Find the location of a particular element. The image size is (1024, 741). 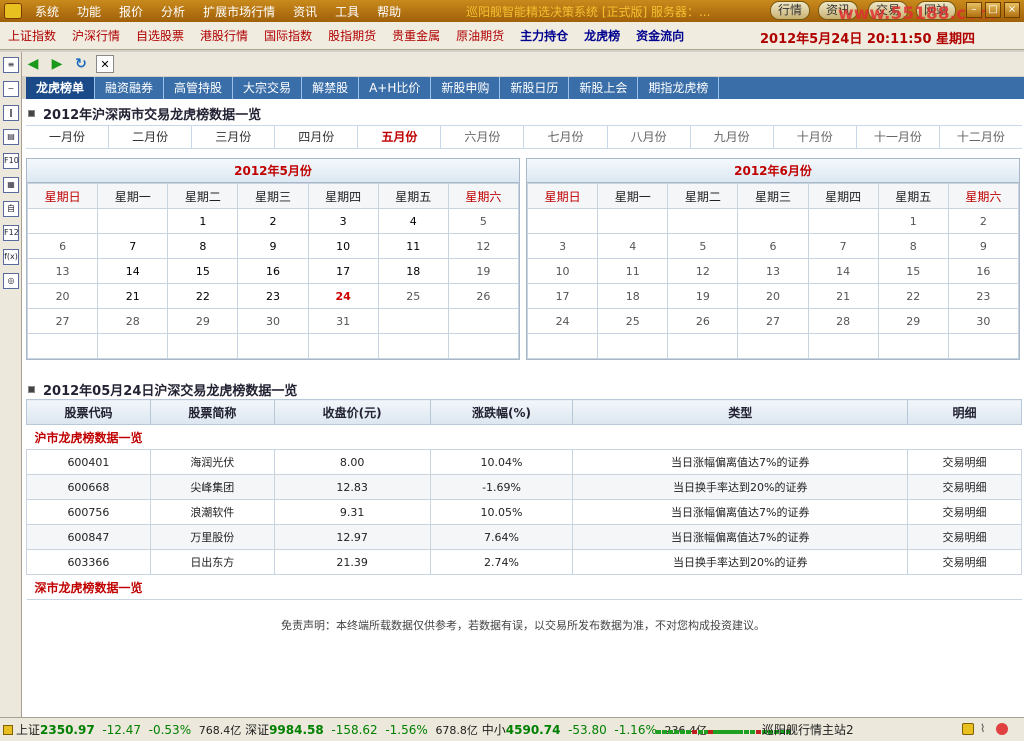

month-11: 十一月份 is located at coordinates (898, 137).